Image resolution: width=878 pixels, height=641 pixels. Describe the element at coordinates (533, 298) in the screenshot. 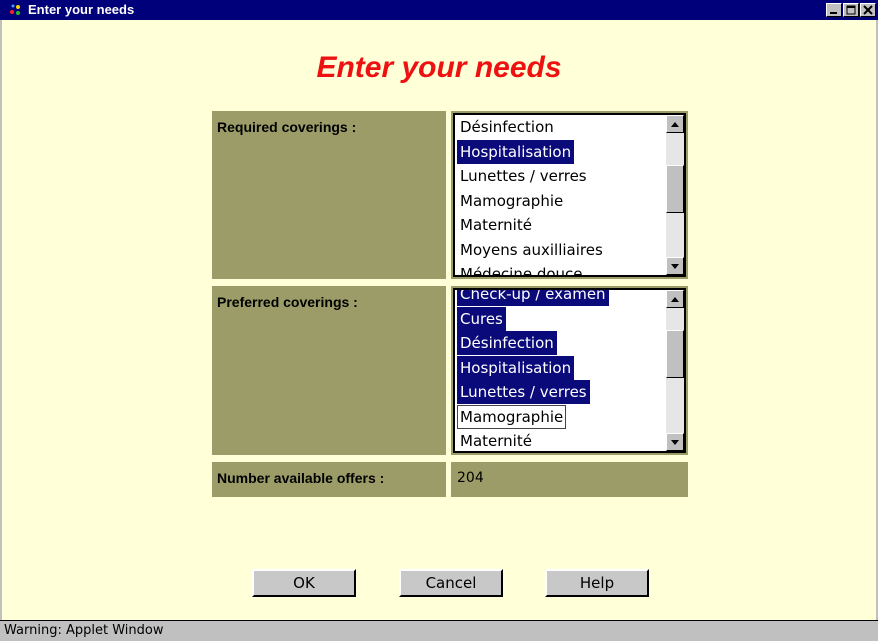

I see `list-item: Check-up / examen` at that location.